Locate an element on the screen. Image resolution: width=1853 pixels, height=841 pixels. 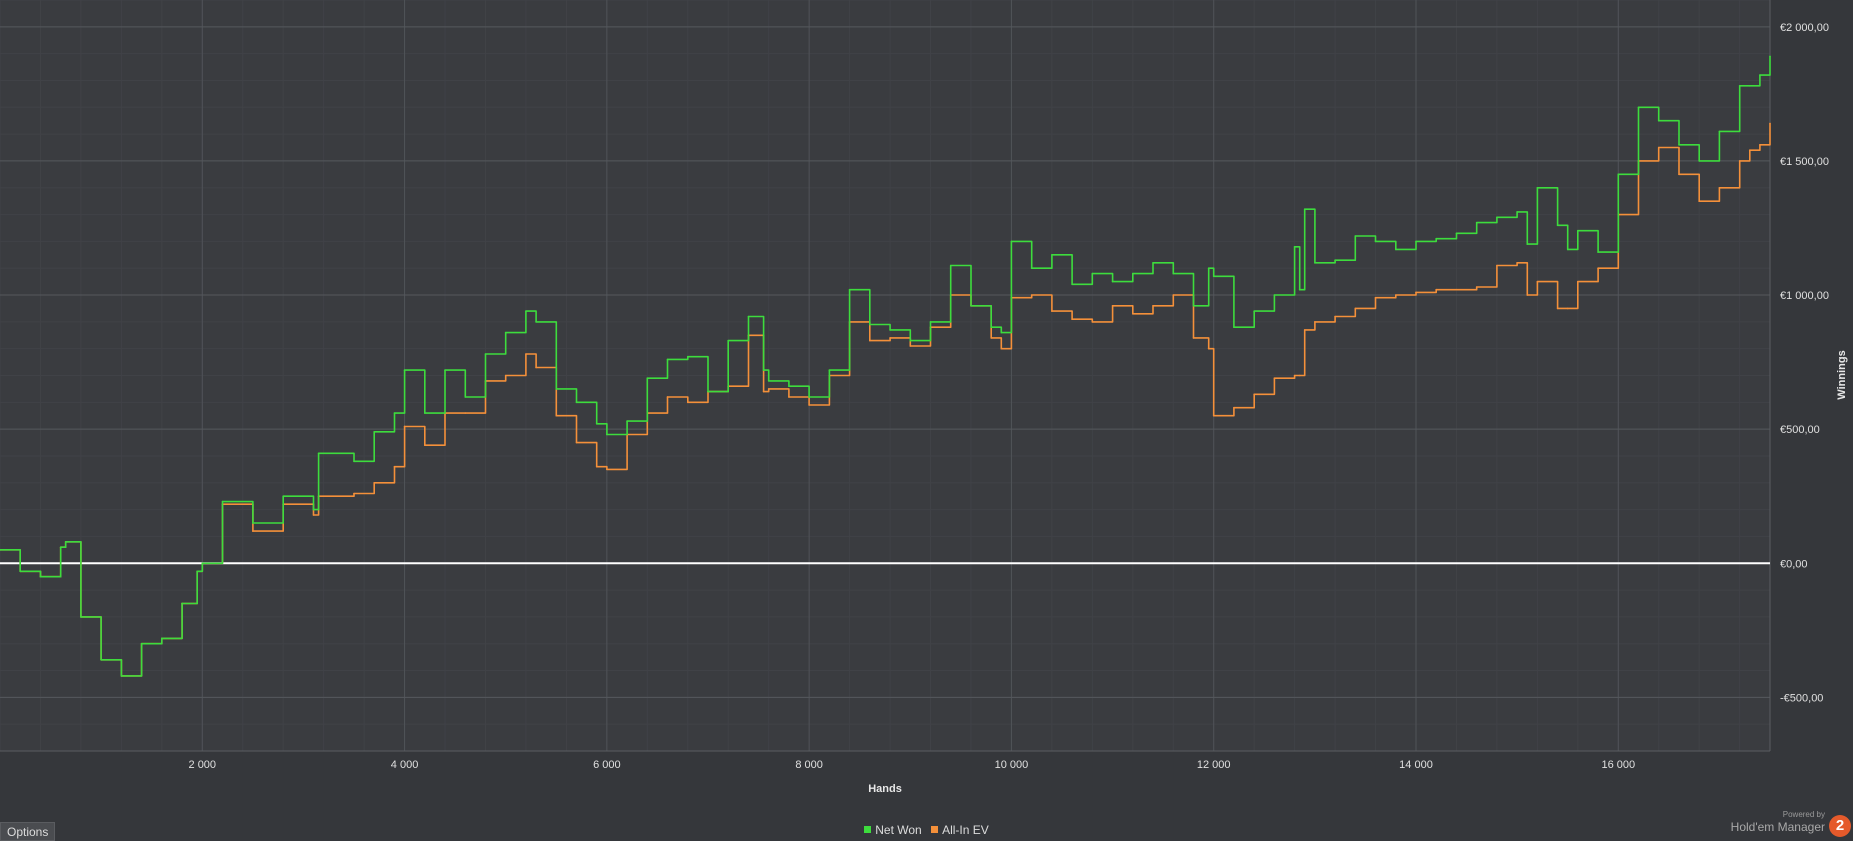
x-tick-label: 16 000 is located at coordinates (1618, 765).